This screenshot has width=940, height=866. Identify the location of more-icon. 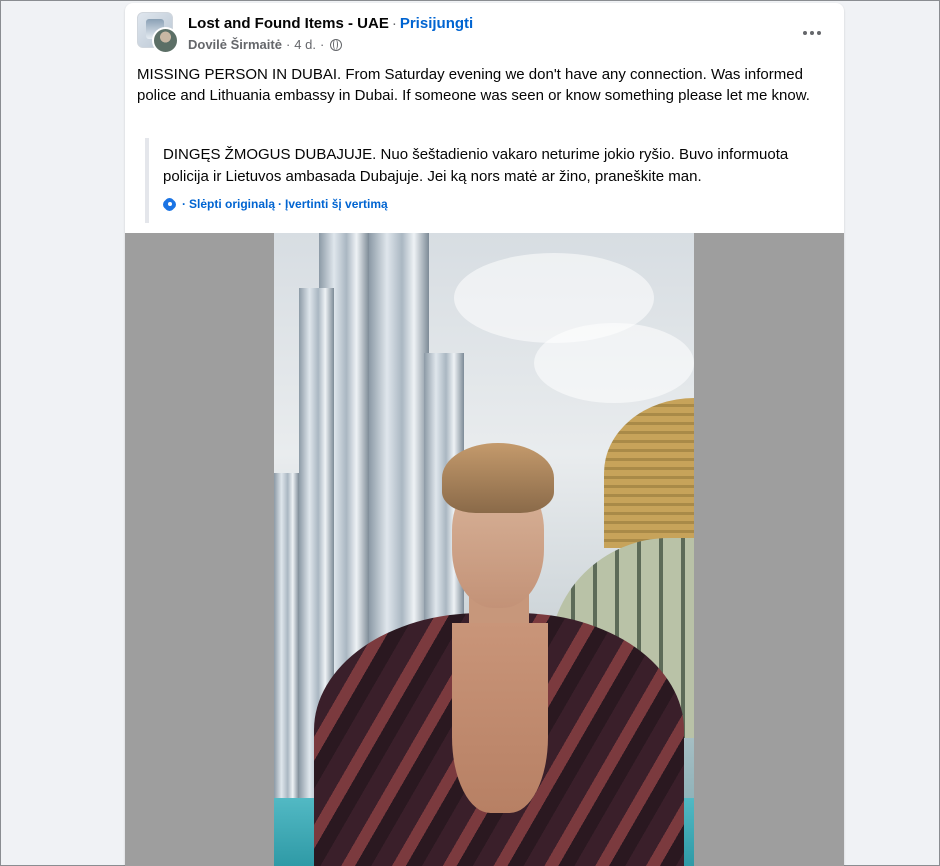
(812, 33).